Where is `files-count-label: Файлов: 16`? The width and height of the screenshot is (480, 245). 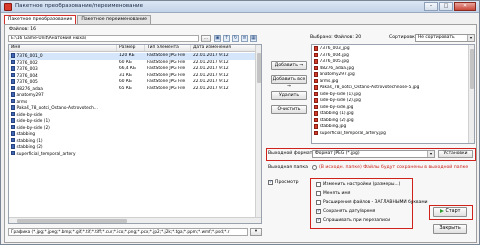
files-count-label: Файлов: 16 is located at coordinates (23, 29).